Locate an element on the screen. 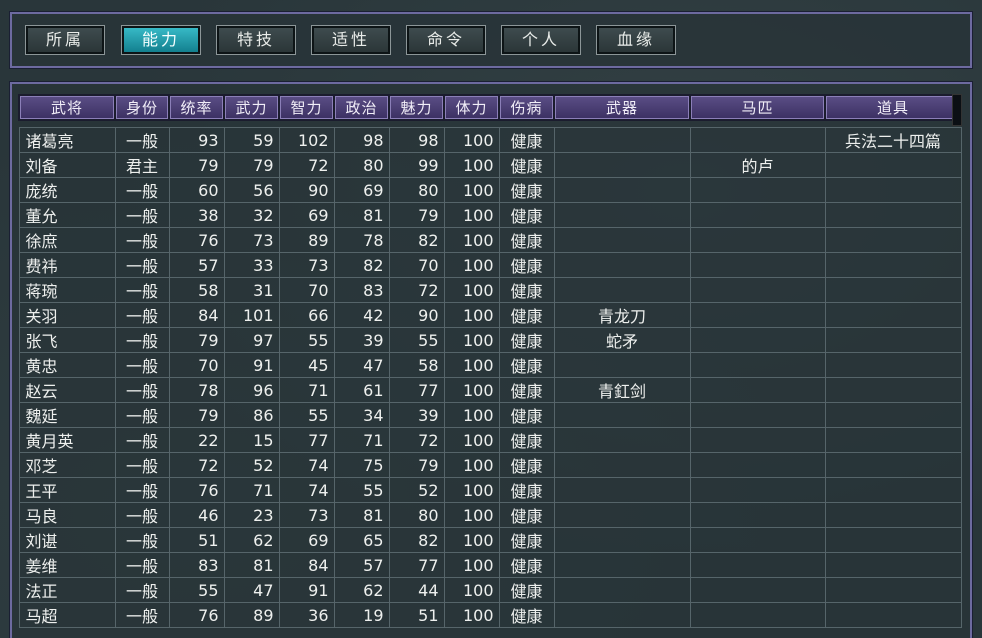 This screenshot has width=982, height=638. table-row: 刘备 君主 79 79 72 80 99 100 健康 的卢 is located at coordinates (490, 165).